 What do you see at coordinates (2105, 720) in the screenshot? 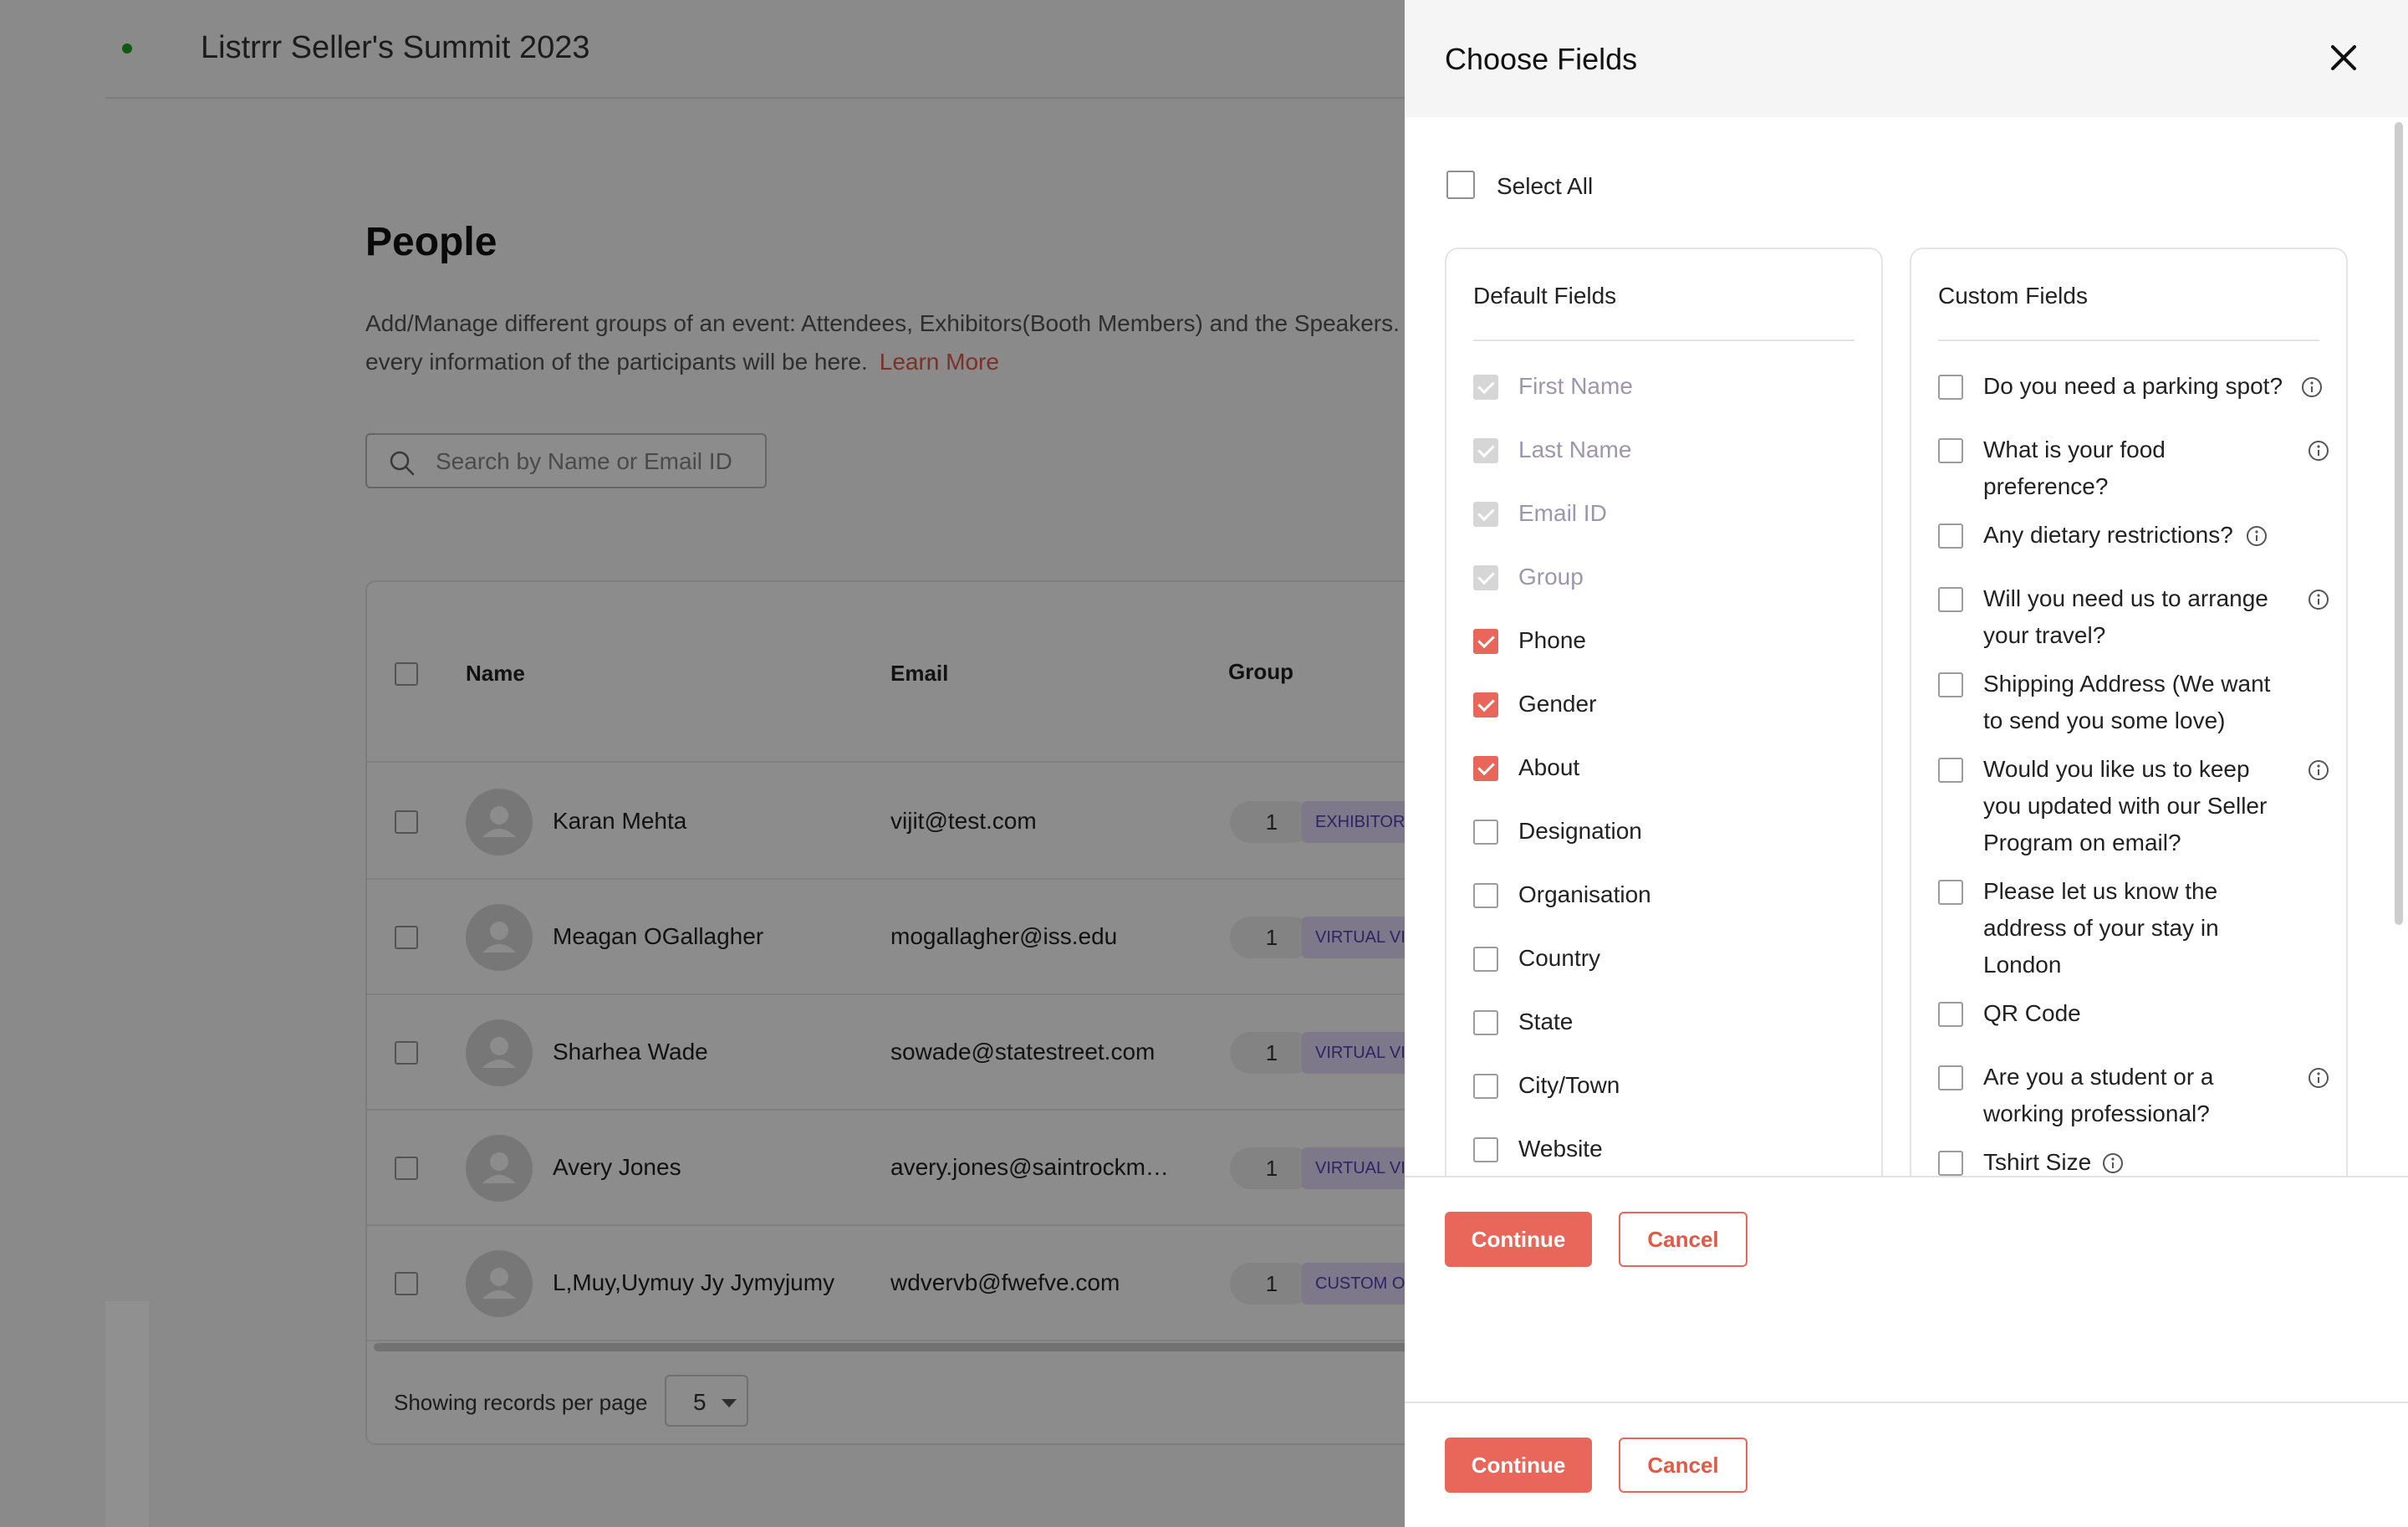
I see `field-label-line-2: to send you some love)` at bounding box center [2105, 720].